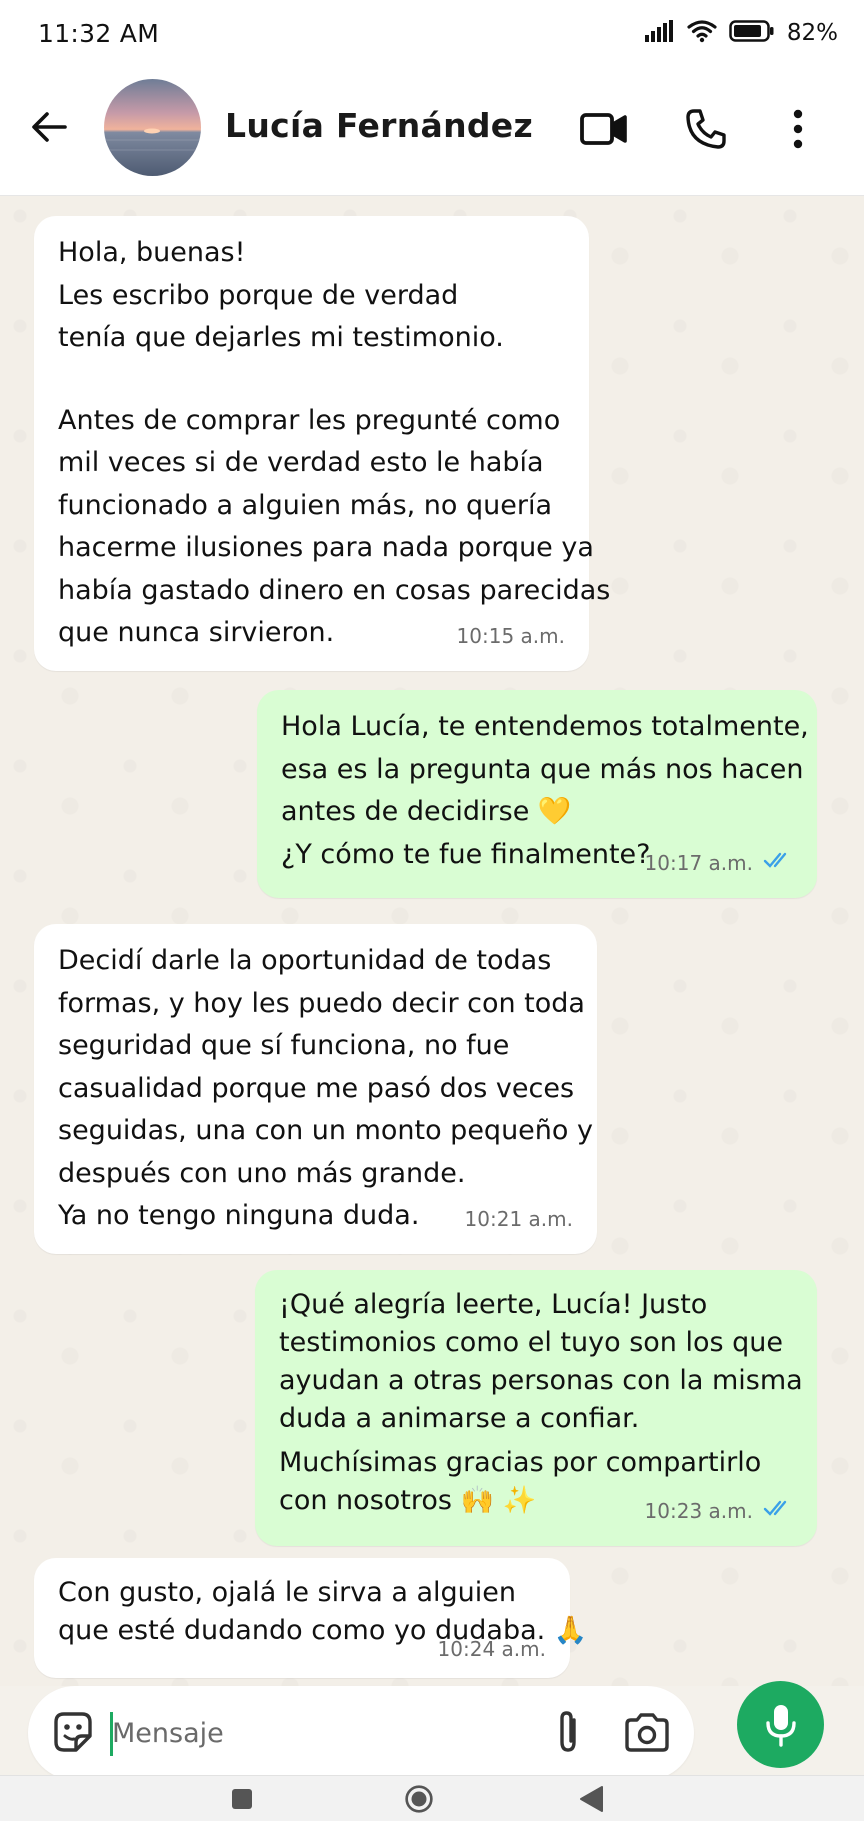  I want to click on message-line: hacerme ilusiones para nada porque ya, so click(326, 547).